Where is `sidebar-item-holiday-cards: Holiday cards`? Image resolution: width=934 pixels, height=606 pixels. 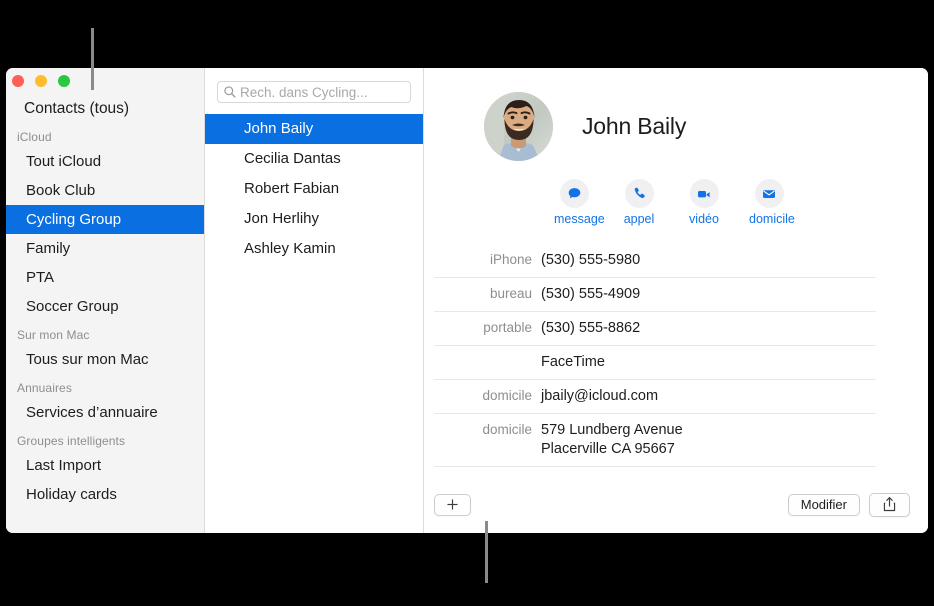 sidebar-item-holiday-cards: Holiday cards is located at coordinates (105, 494).